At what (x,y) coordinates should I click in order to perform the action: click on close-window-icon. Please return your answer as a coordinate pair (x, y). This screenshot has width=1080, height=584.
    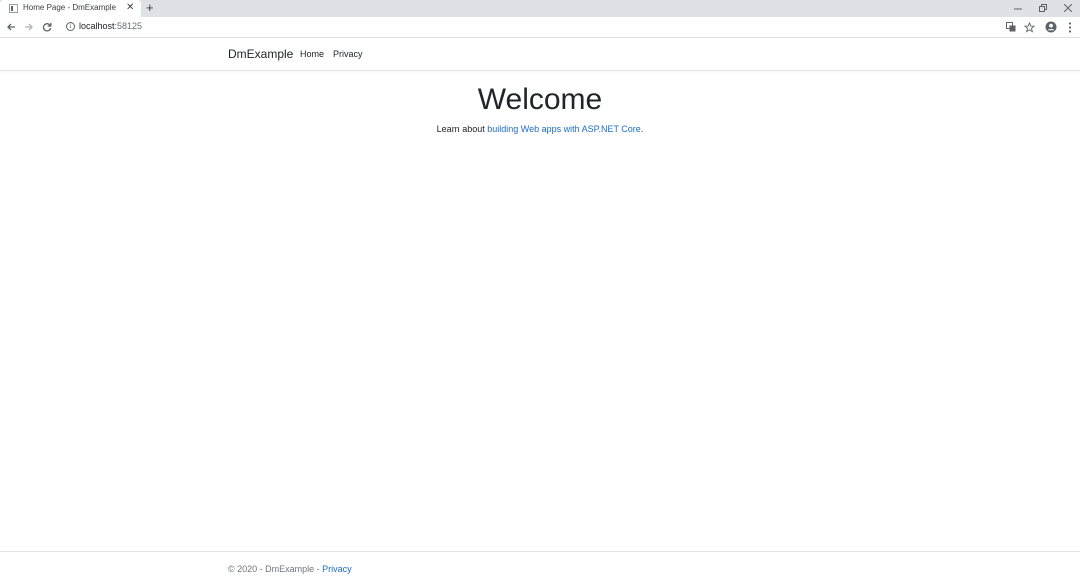
    Looking at the image, I should click on (1068, 8).